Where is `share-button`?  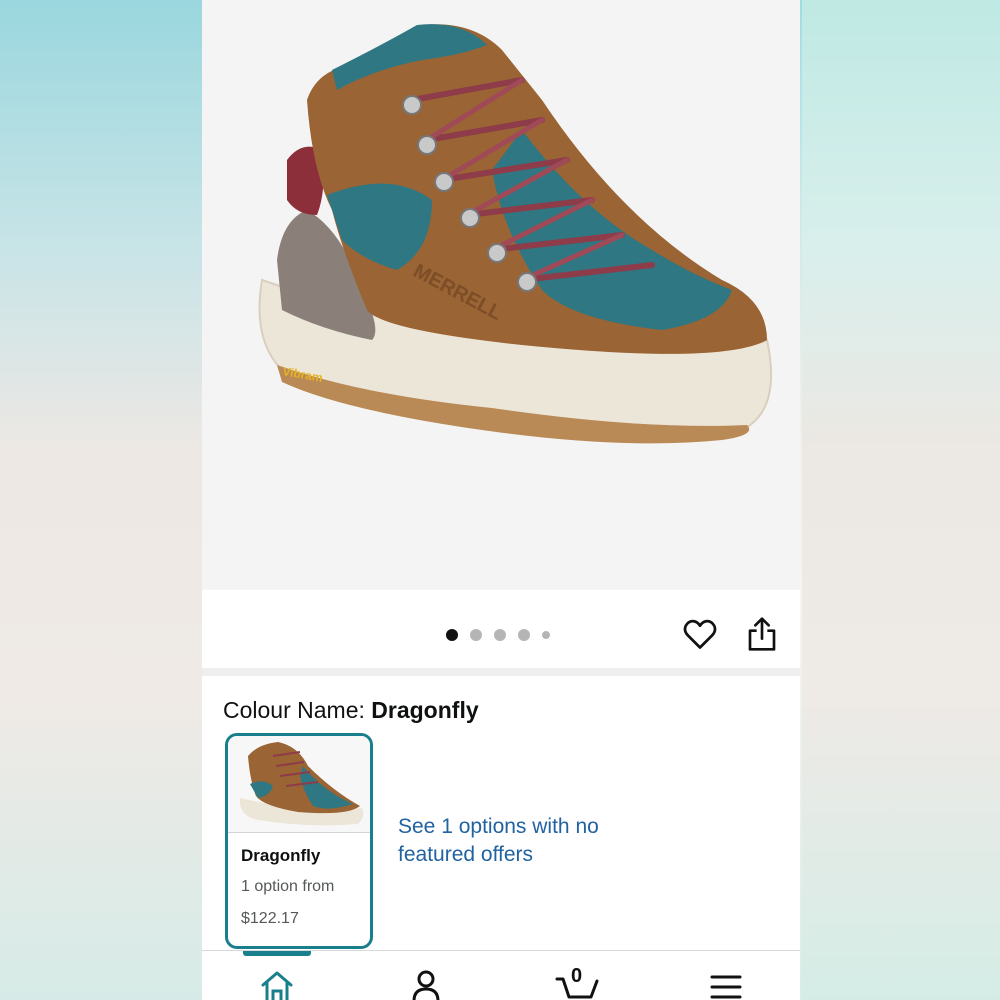
share-button is located at coordinates (762, 634).